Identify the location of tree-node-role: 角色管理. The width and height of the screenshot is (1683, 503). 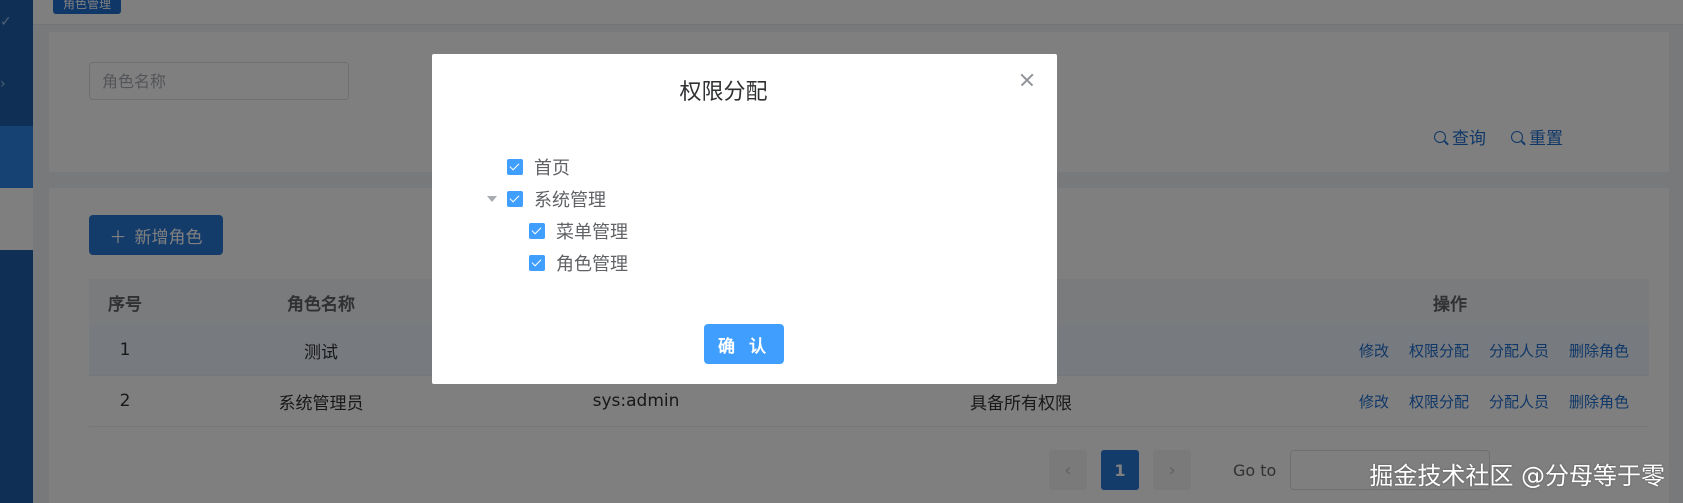
(578, 263).